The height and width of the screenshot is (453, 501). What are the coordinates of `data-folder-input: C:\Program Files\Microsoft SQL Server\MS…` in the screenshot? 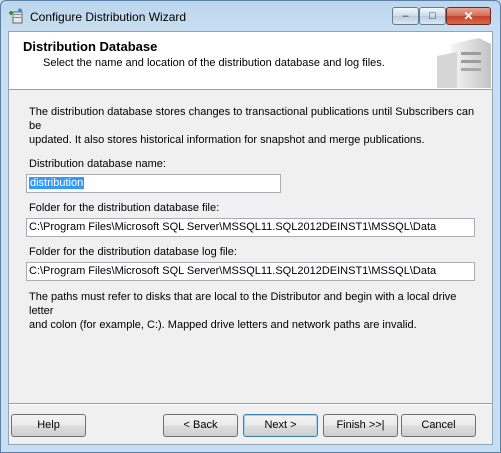 It's located at (250, 227).